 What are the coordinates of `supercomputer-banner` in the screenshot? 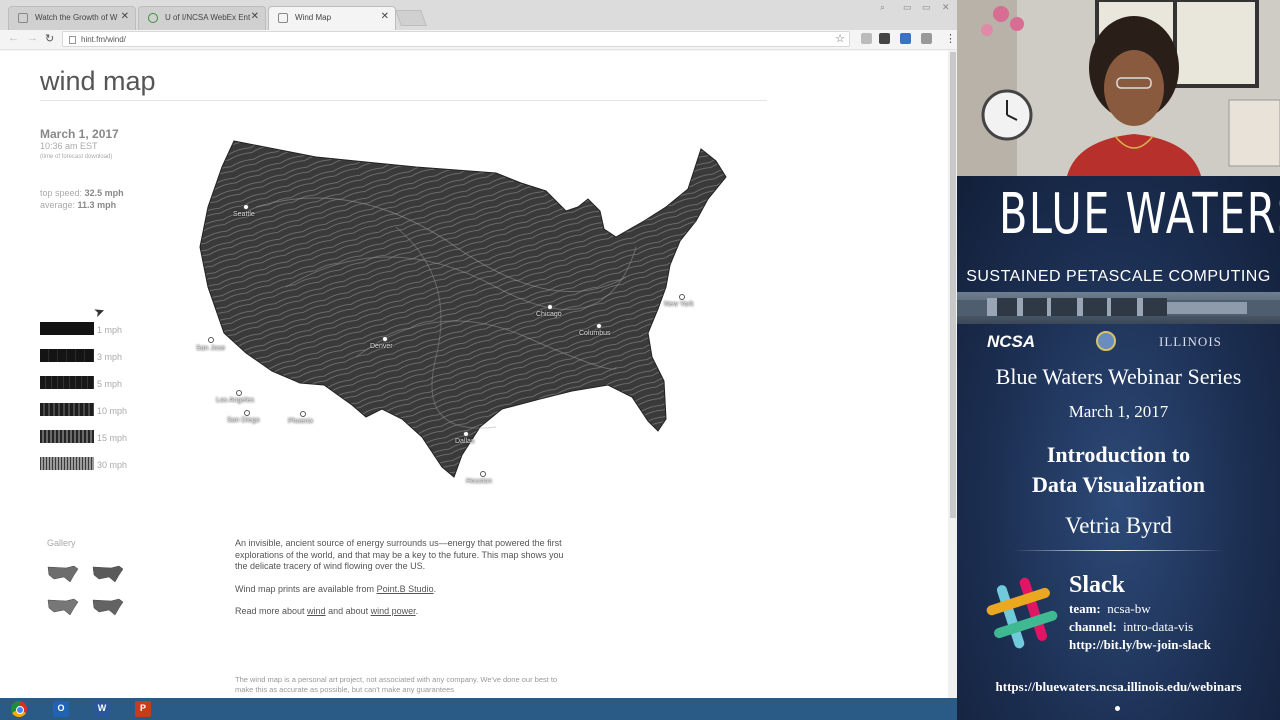 It's located at (1118, 308).